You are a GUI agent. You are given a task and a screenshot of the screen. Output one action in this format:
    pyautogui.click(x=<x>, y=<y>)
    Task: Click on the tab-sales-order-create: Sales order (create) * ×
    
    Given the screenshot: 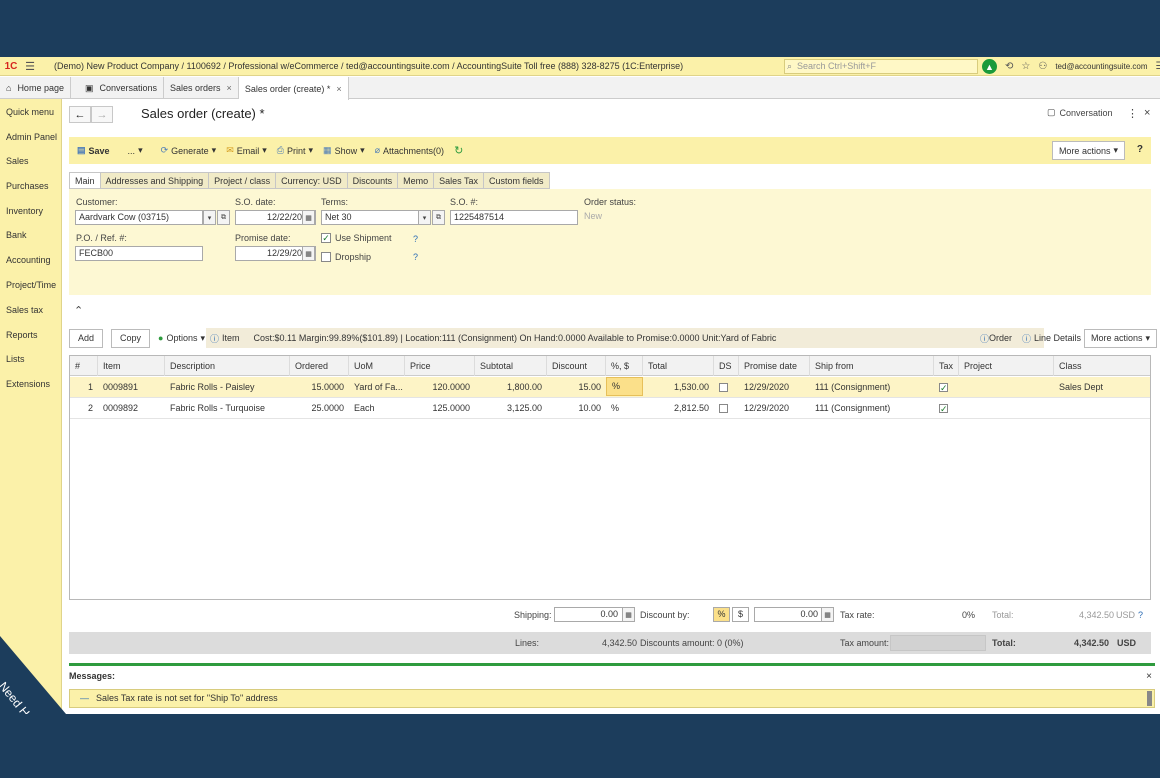 What is the action you would take?
    pyautogui.click(x=293, y=88)
    